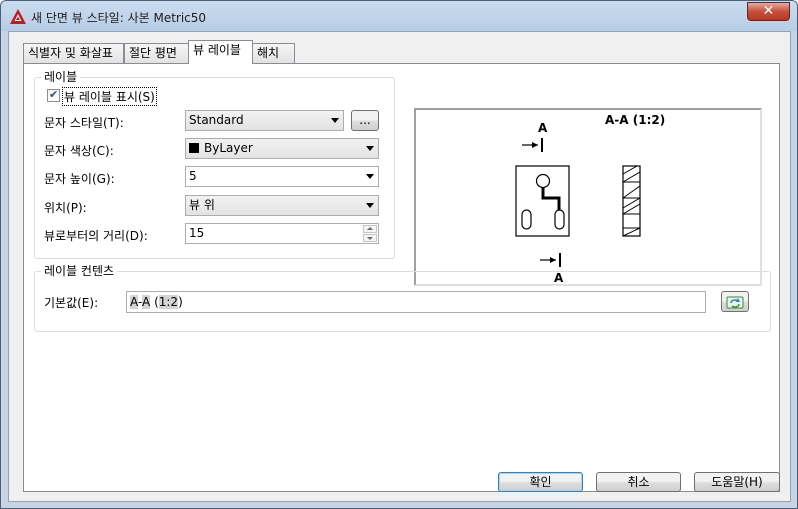 This screenshot has width=798, height=509. I want to click on bottom-cutting-arrow-icon, so click(550, 260).